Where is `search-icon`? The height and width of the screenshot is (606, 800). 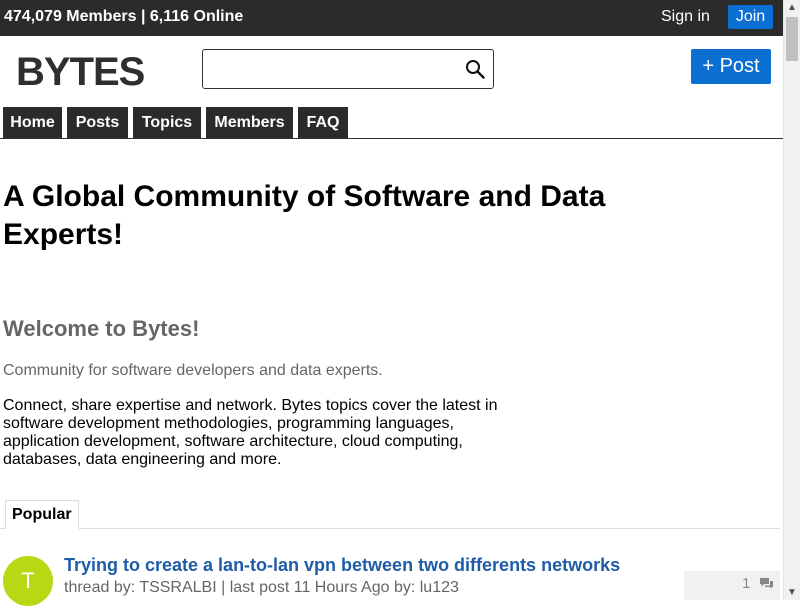
search-icon is located at coordinates (475, 69).